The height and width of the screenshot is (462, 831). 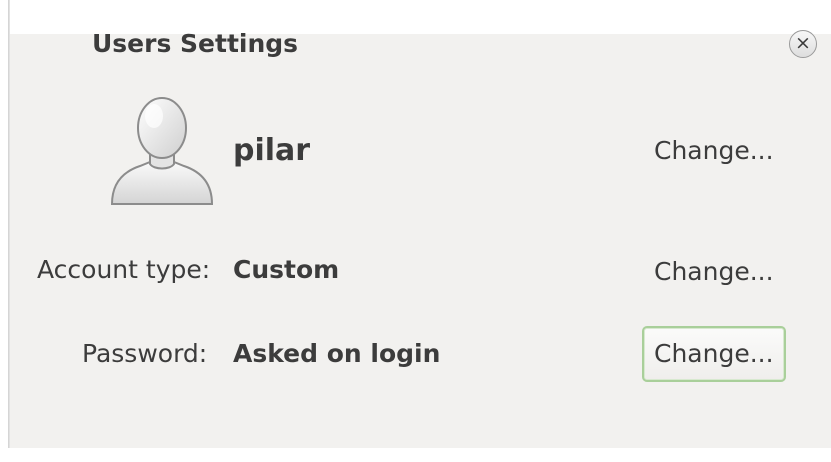 I want to click on close-button: ×, so click(x=803, y=44).